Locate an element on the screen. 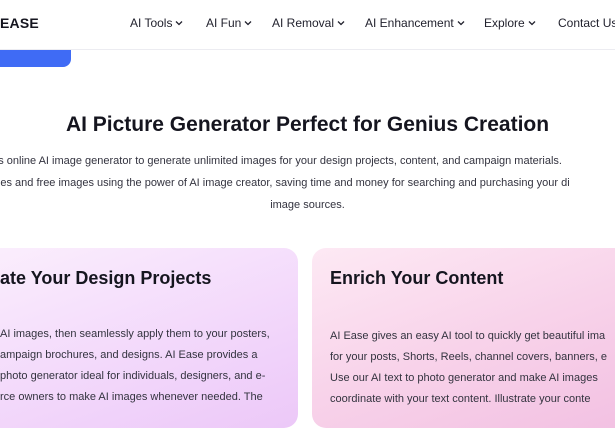 This screenshot has width=615, height=428. nav-ai-tools-label: AI Tools is located at coordinates (151, 23).